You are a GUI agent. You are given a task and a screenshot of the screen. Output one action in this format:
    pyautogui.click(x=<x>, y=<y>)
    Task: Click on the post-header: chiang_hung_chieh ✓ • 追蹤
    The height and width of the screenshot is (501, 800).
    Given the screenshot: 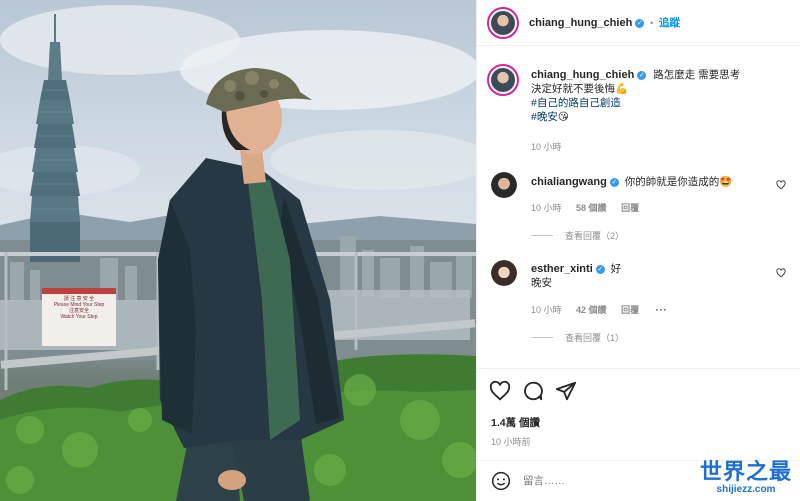 What is the action you would take?
    pyautogui.click(x=638, y=23)
    